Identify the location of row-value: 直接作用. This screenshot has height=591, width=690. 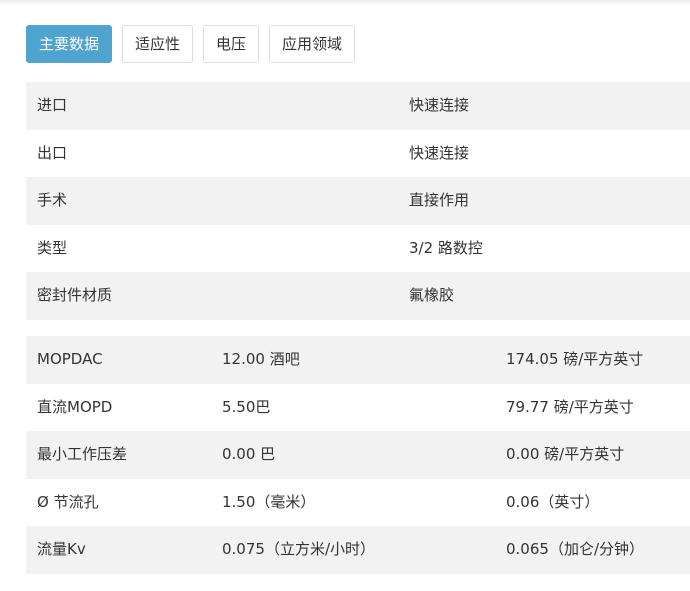
(439, 200).